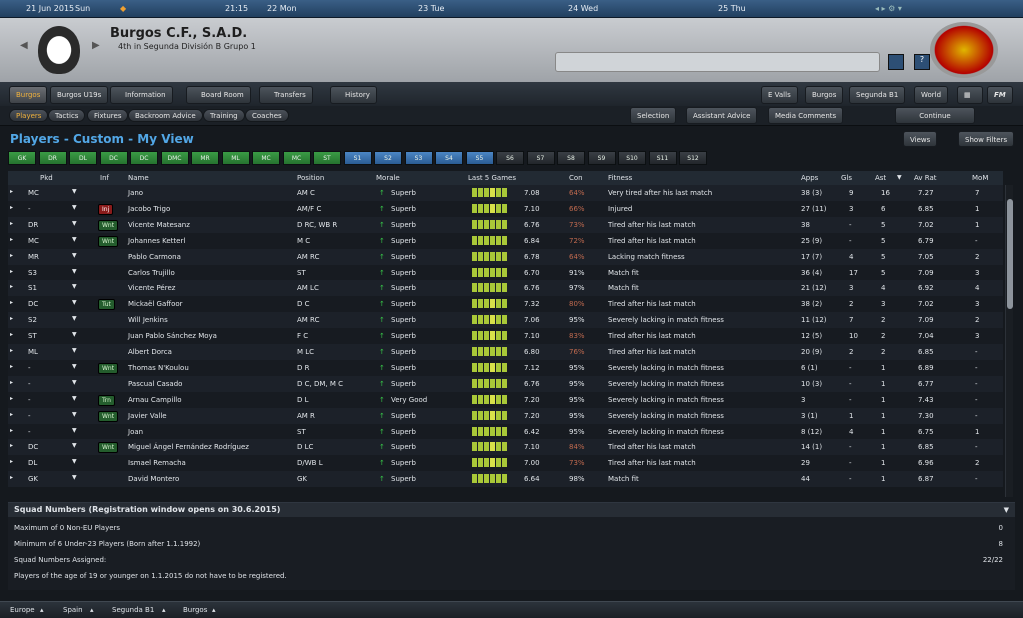 This screenshot has width=1023, height=618. What do you see at coordinates (571, 158) in the screenshot?
I see `filter-s8: S8` at bounding box center [571, 158].